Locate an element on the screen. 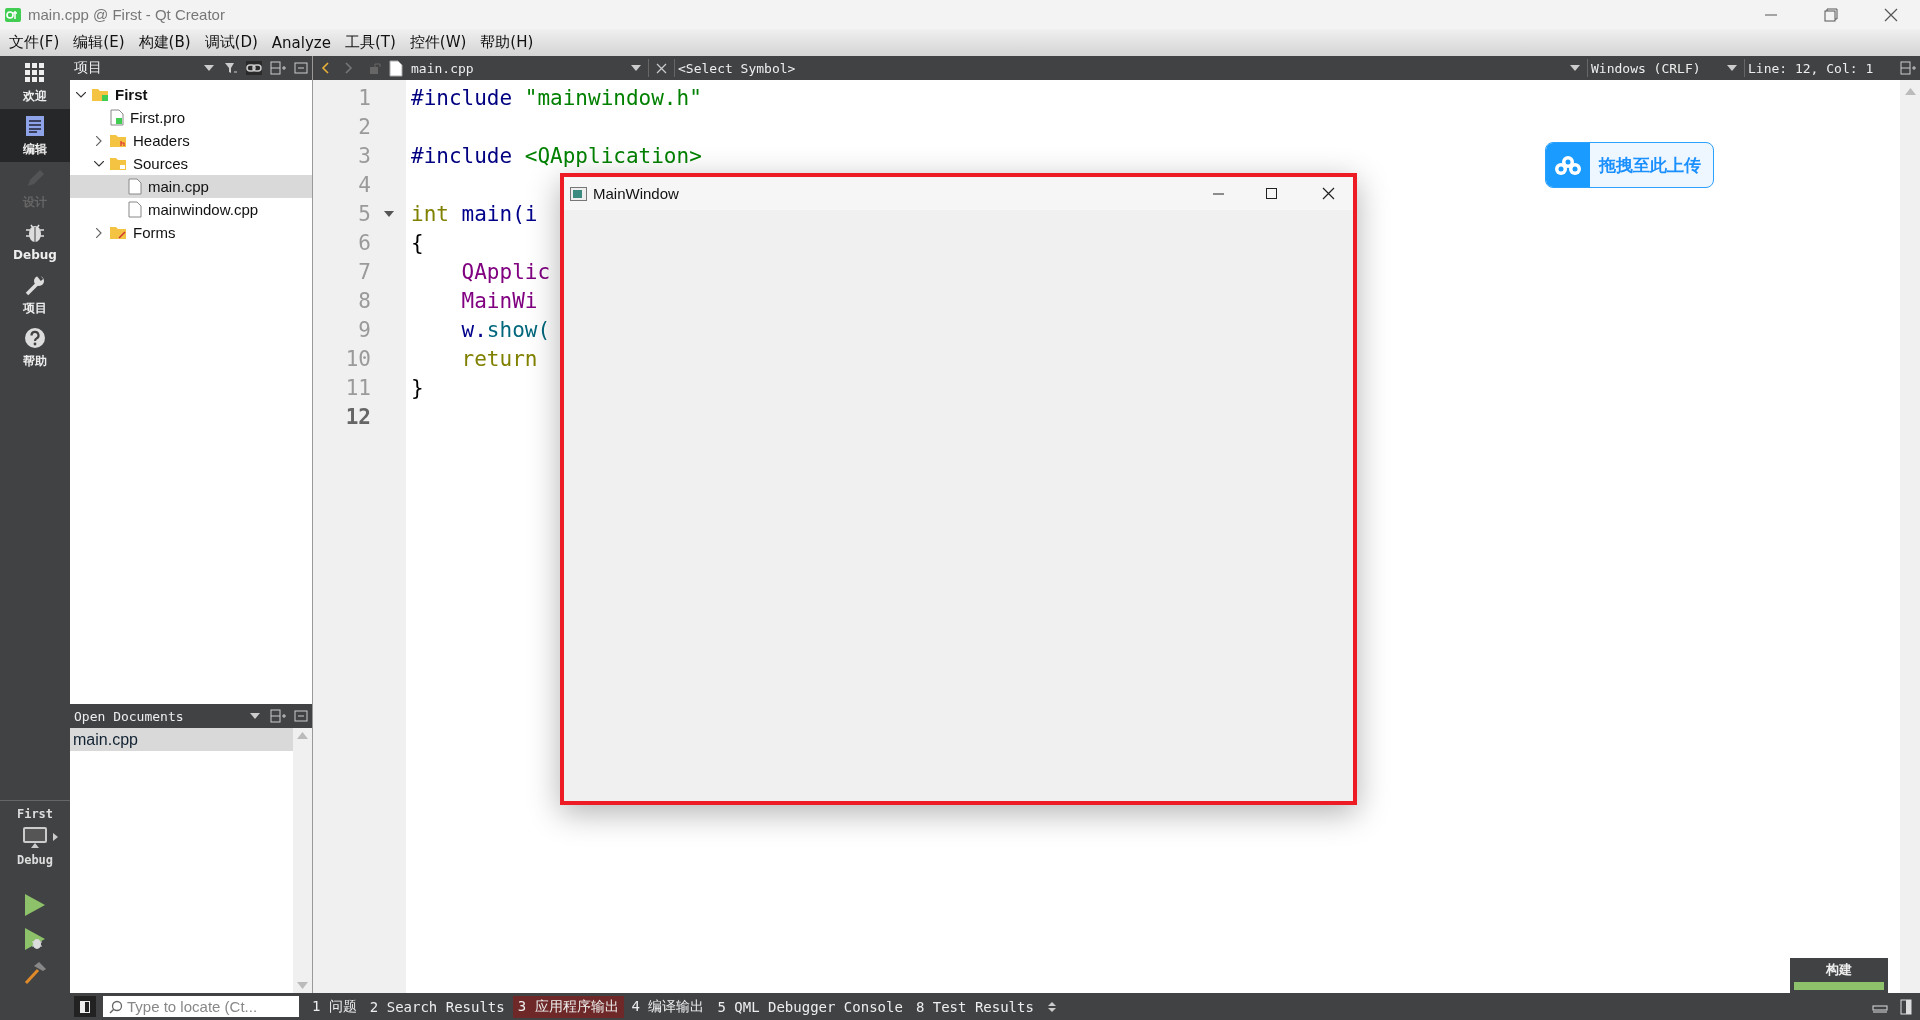  up-down-arrow-icon is located at coordinates (1051, 1006).